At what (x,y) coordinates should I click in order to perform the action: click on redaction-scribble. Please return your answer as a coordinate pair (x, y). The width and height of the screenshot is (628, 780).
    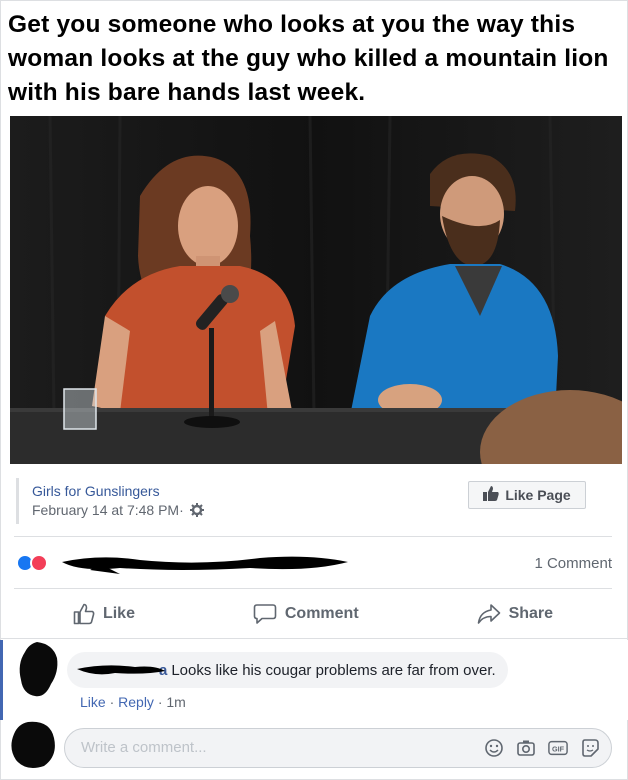
    Looking at the image, I should click on (205, 565).